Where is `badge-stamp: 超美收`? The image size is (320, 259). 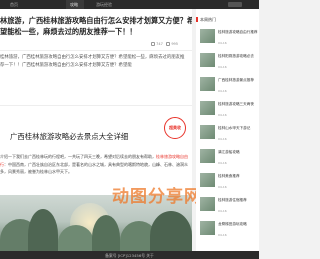 badge-stamp: 超美收 is located at coordinates (175, 128).